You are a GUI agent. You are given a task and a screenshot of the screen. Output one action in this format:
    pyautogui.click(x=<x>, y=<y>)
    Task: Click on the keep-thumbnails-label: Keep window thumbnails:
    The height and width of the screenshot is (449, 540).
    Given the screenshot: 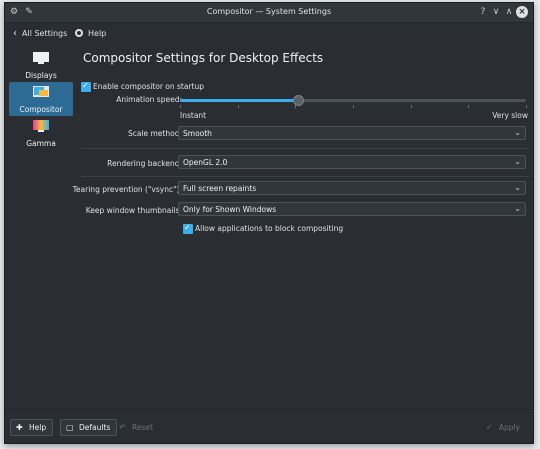 What is the action you would take?
    pyautogui.click(x=133, y=210)
    